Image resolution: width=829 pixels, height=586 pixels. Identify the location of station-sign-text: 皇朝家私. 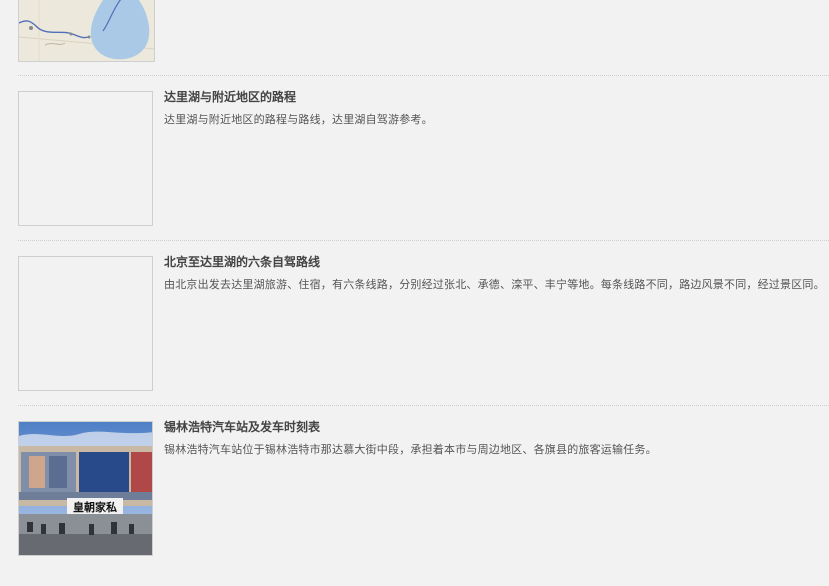
(95, 507).